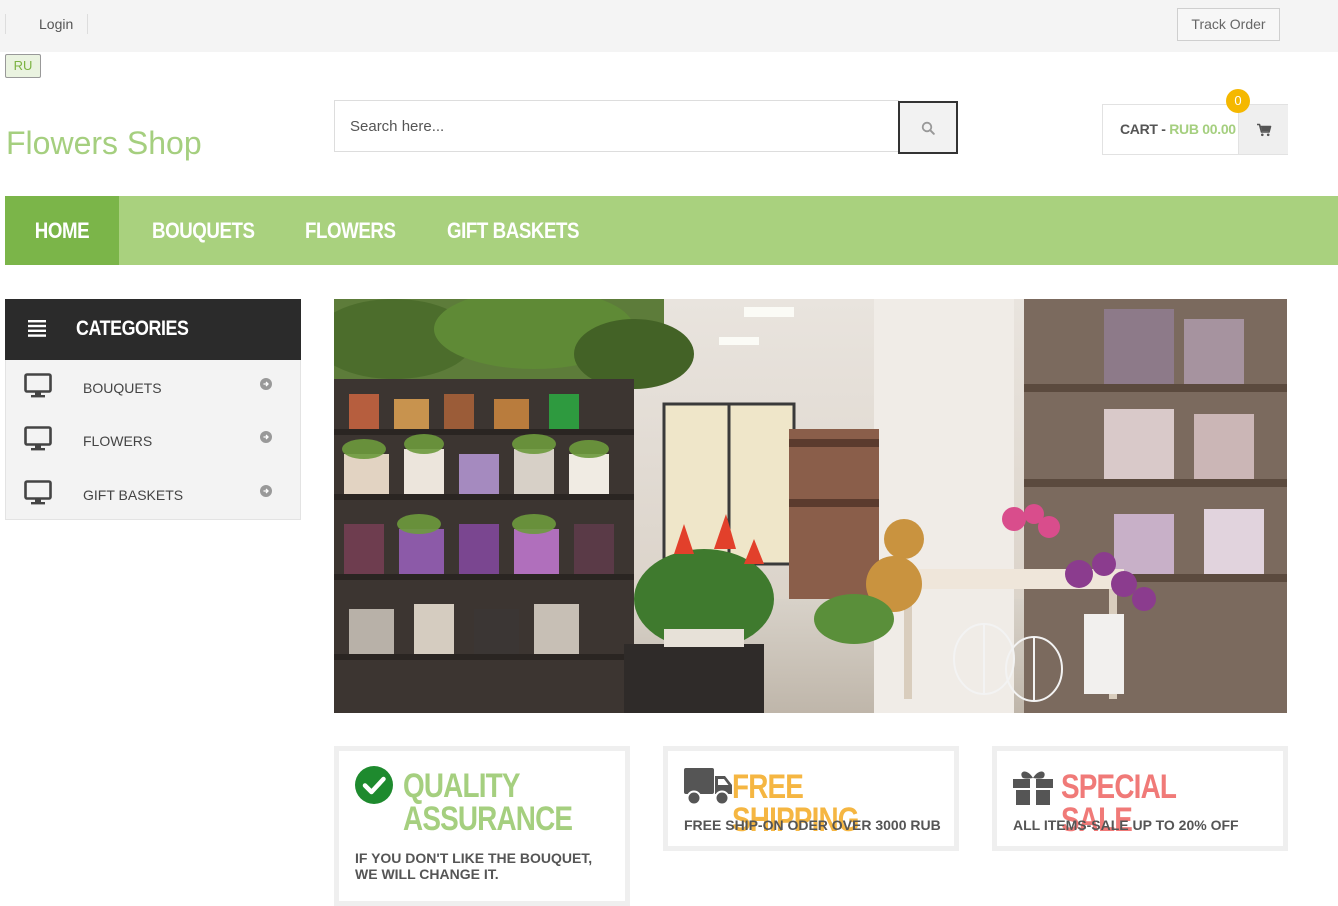  What do you see at coordinates (1033, 788) in the screenshot?
I see `gift-icon` at bounding box center [1033, 788].